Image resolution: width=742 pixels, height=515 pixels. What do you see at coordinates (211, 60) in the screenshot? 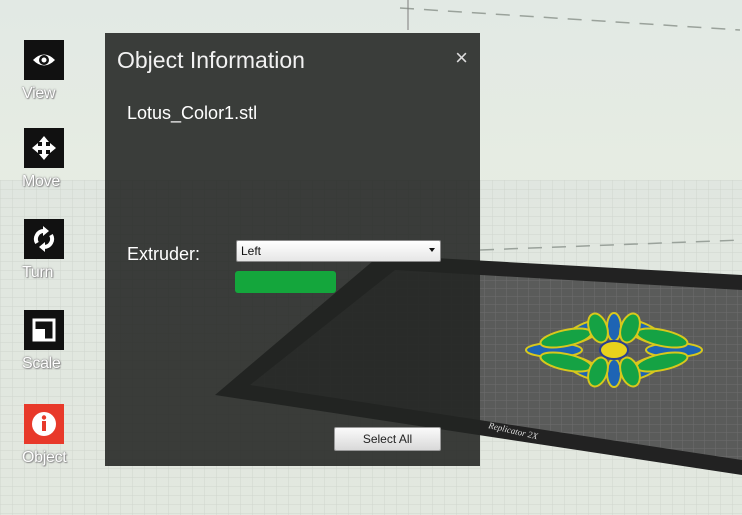
I see `panel-title: Object Information` at bounding box center [211, 60].